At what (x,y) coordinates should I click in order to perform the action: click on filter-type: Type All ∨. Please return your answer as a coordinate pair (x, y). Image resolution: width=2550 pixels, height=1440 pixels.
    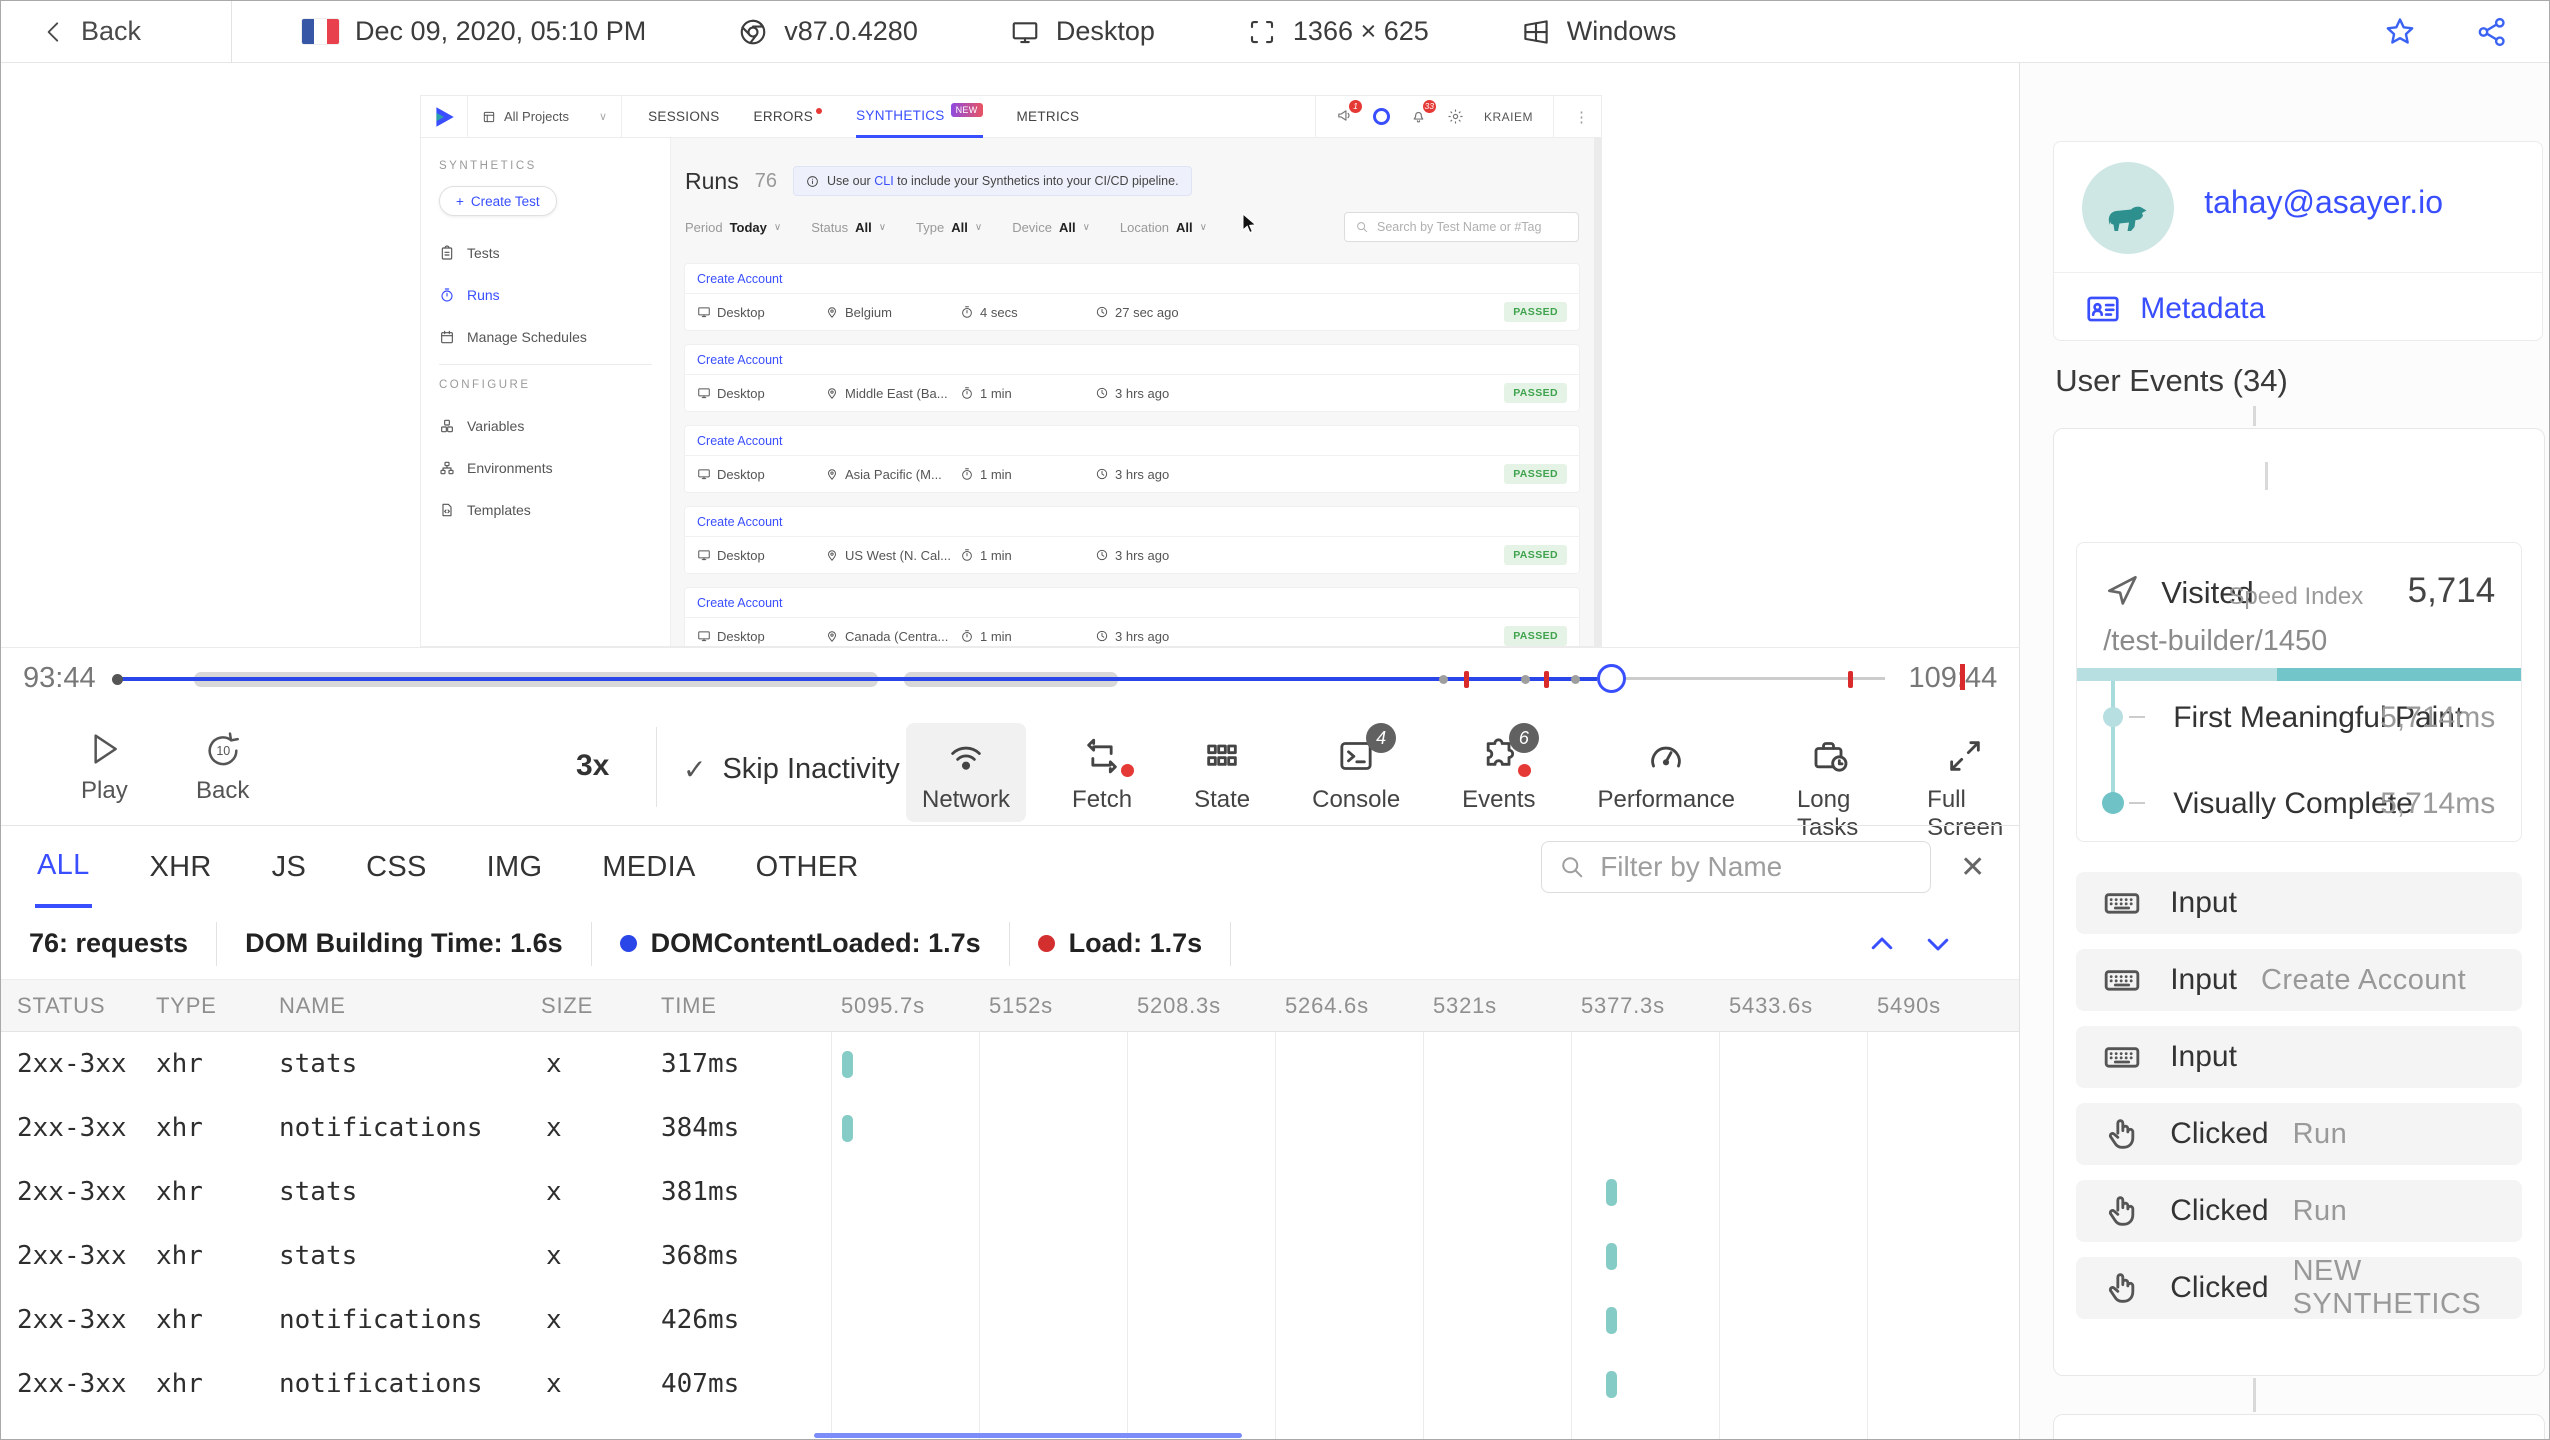
    Looking at the image, I should click on (949, 227).